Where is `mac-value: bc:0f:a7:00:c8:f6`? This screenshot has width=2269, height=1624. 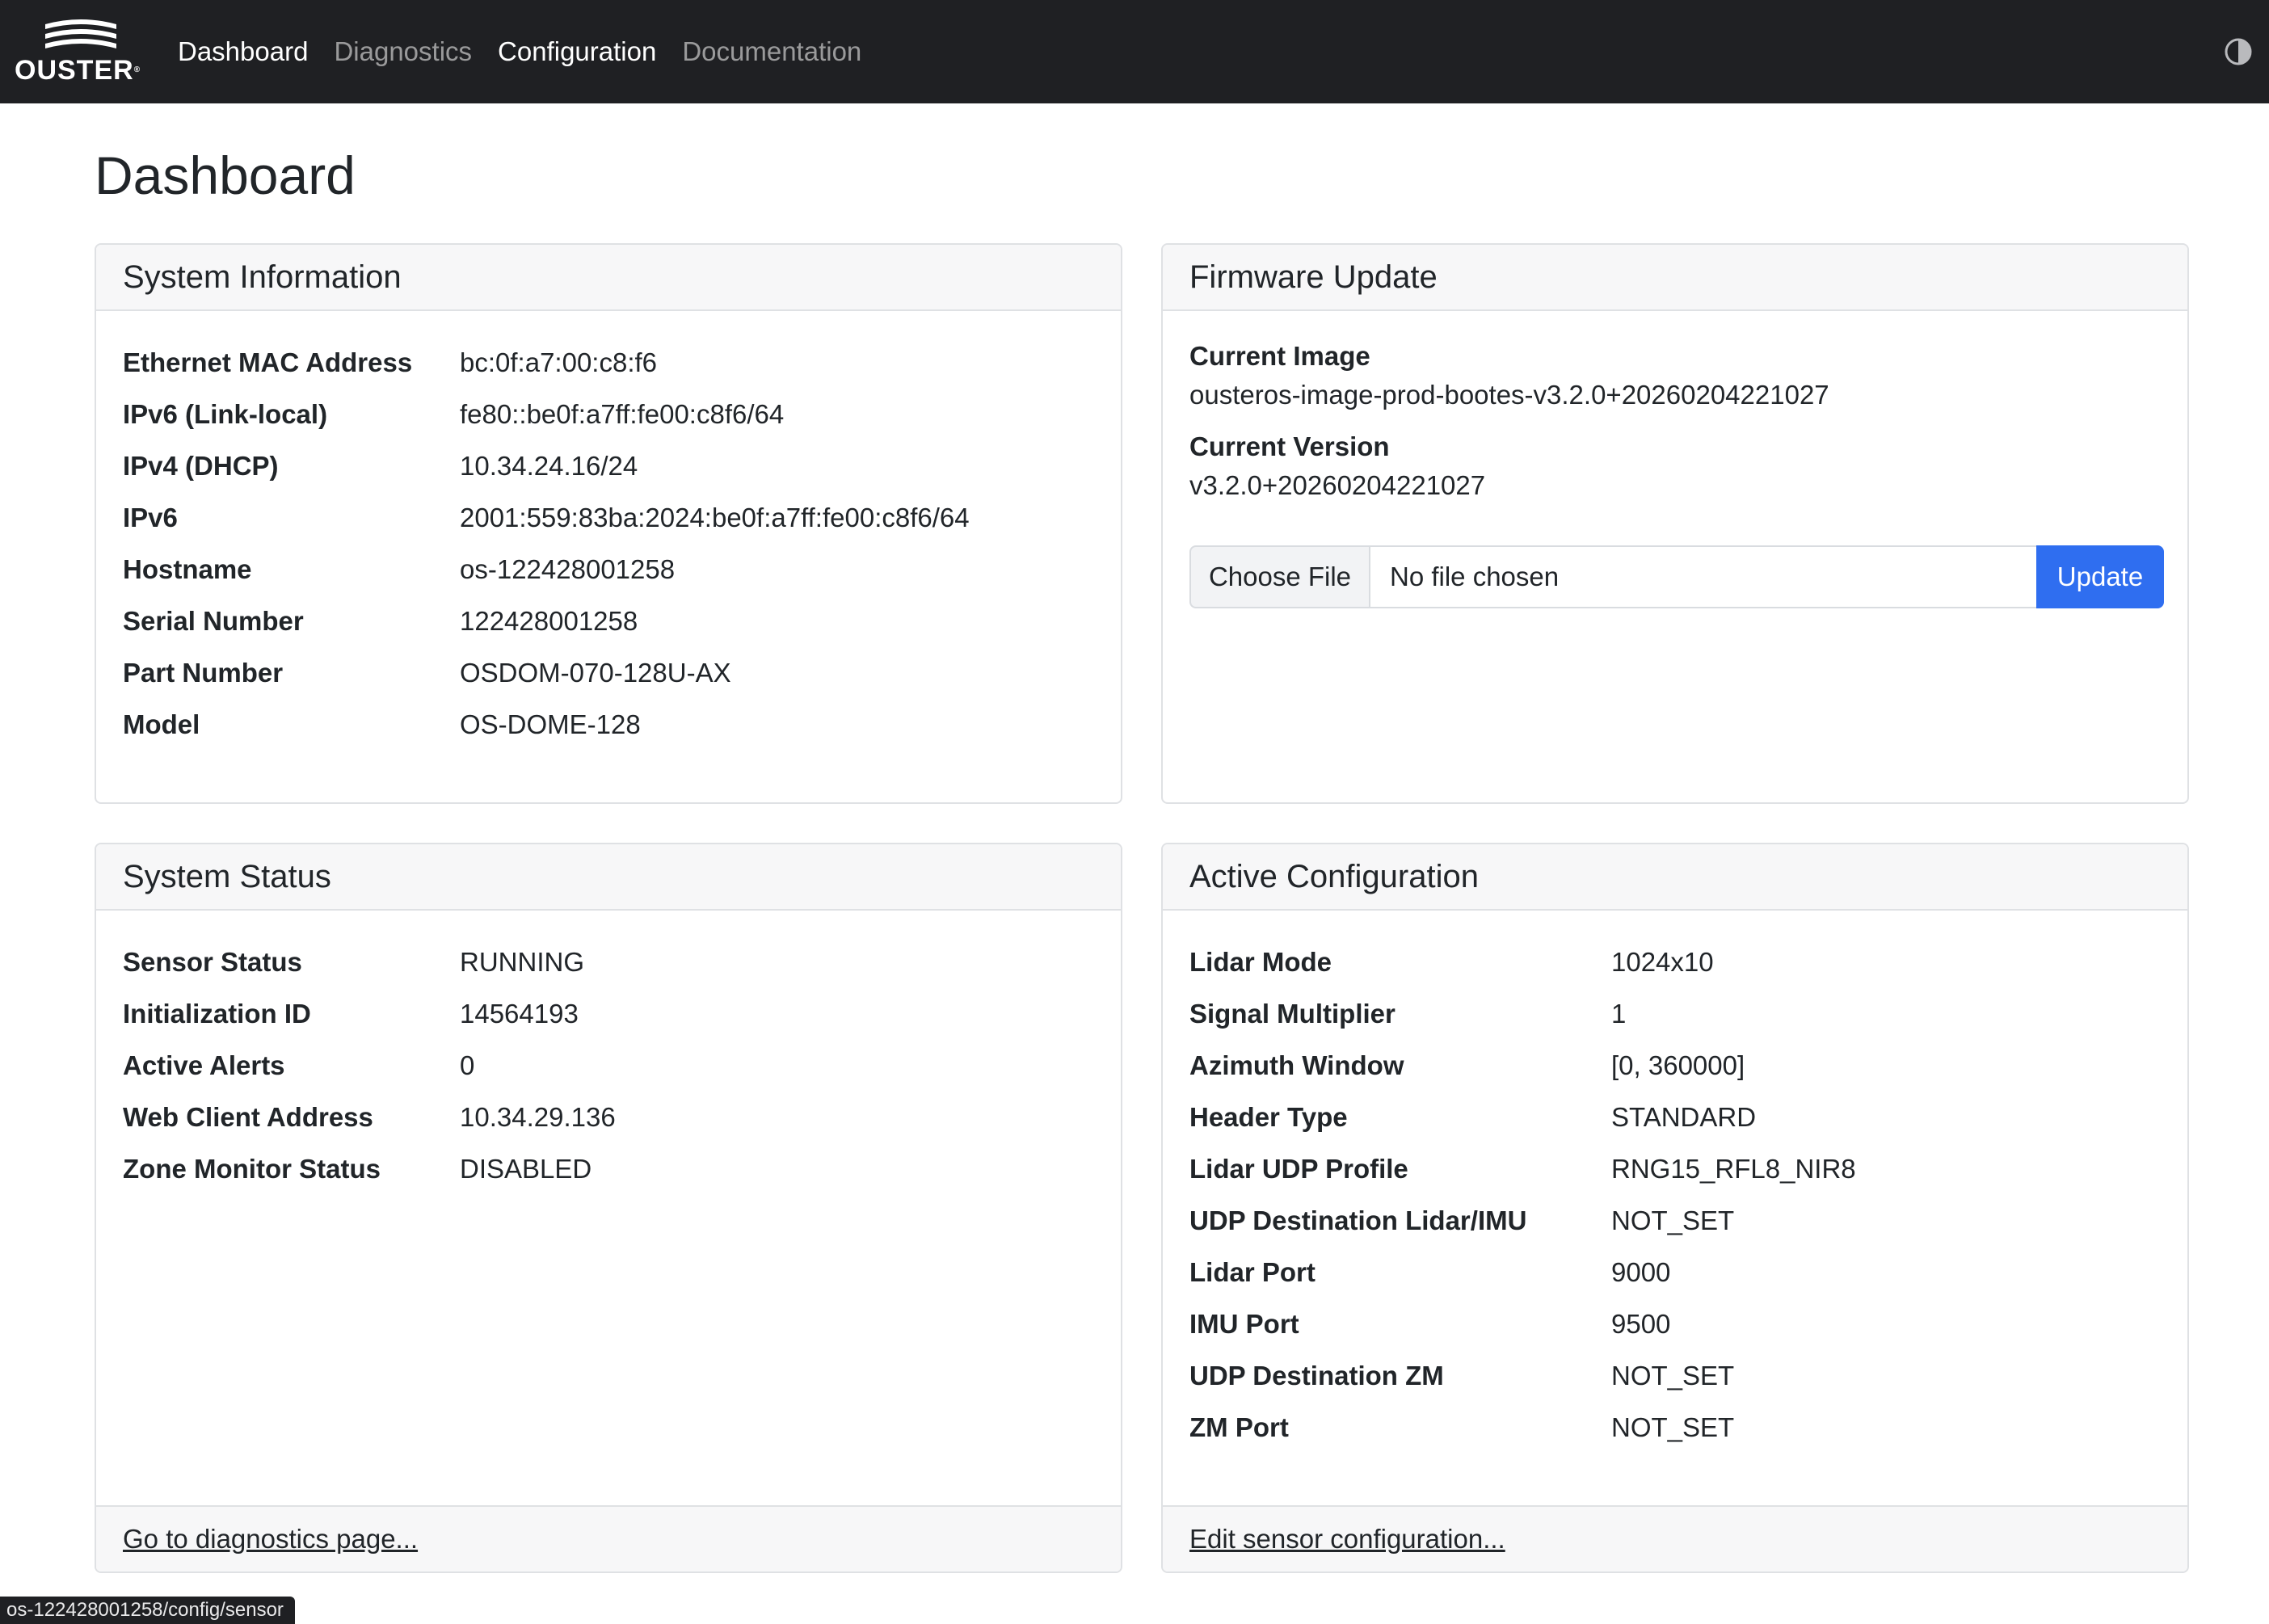 mac-value: bc:0f:a7:00:c8:f6 is located at coordinates (559, 362).